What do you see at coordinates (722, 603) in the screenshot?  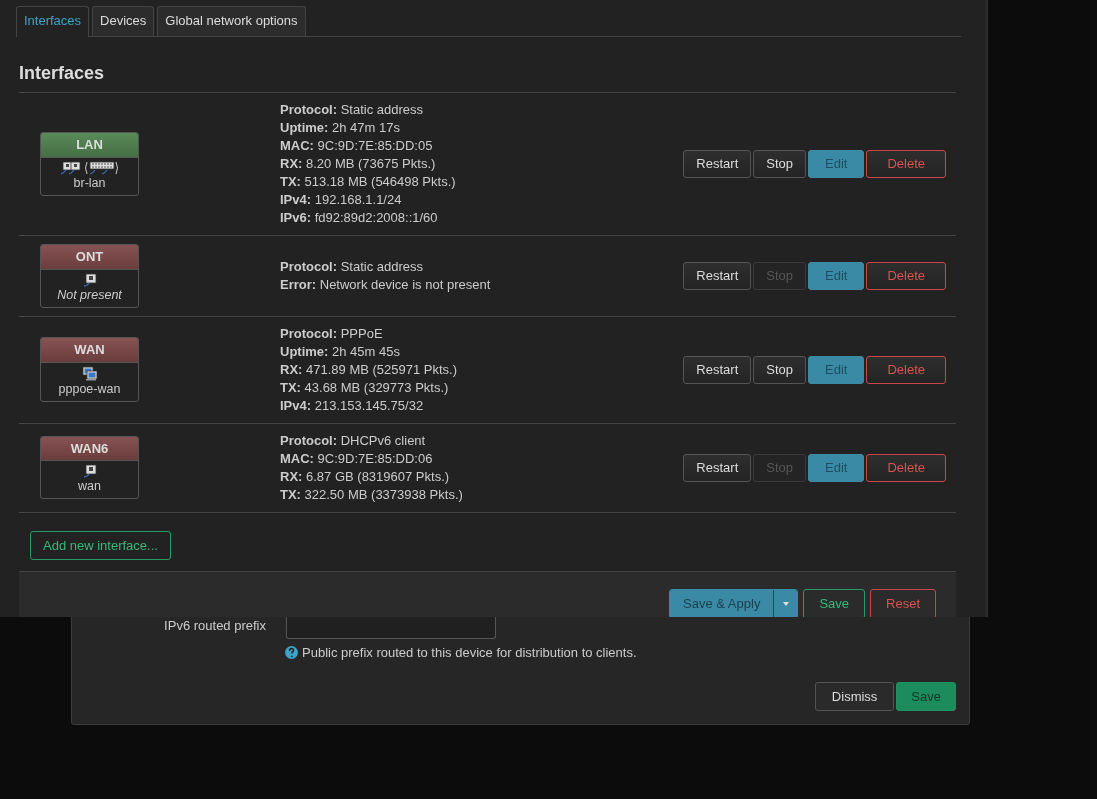 I see `save-apply-button: Save & Apply` at bounding box center [722, 603].